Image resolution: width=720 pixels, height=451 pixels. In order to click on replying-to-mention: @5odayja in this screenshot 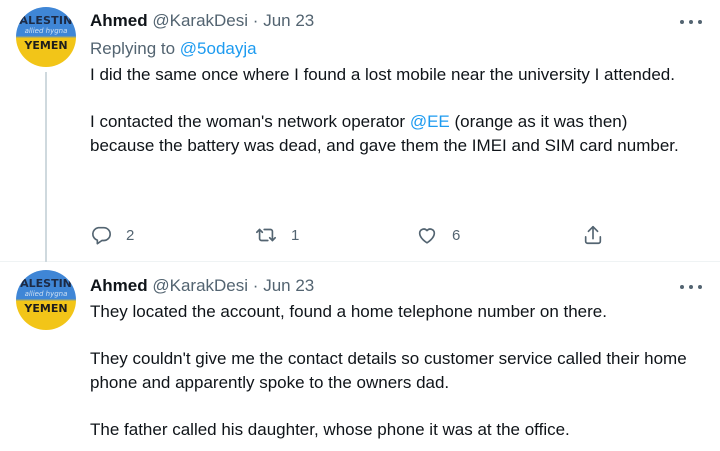, I will do `click(218, 48)`.